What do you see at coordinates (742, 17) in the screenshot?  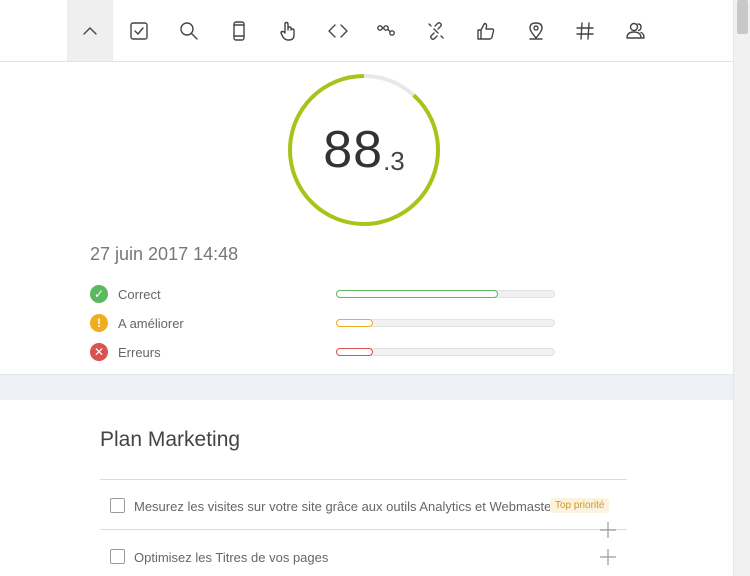 I see `scroll-thumb` at bounding box center [742, 17].